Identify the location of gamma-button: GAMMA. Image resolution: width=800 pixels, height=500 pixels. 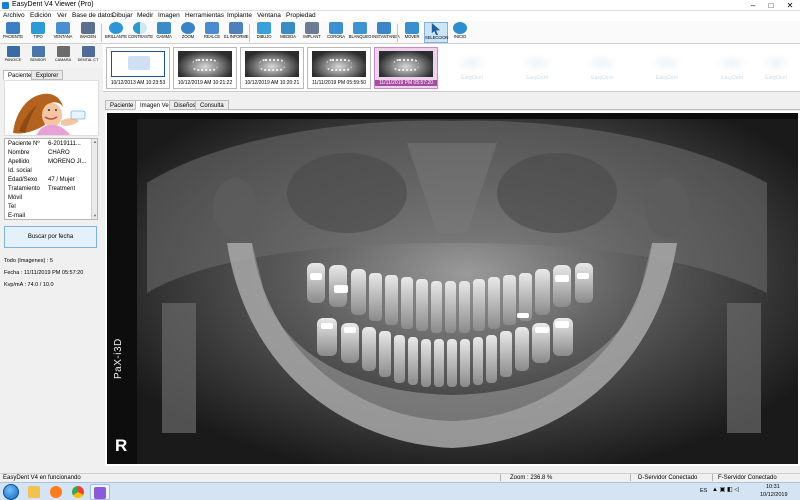
(164, 32).